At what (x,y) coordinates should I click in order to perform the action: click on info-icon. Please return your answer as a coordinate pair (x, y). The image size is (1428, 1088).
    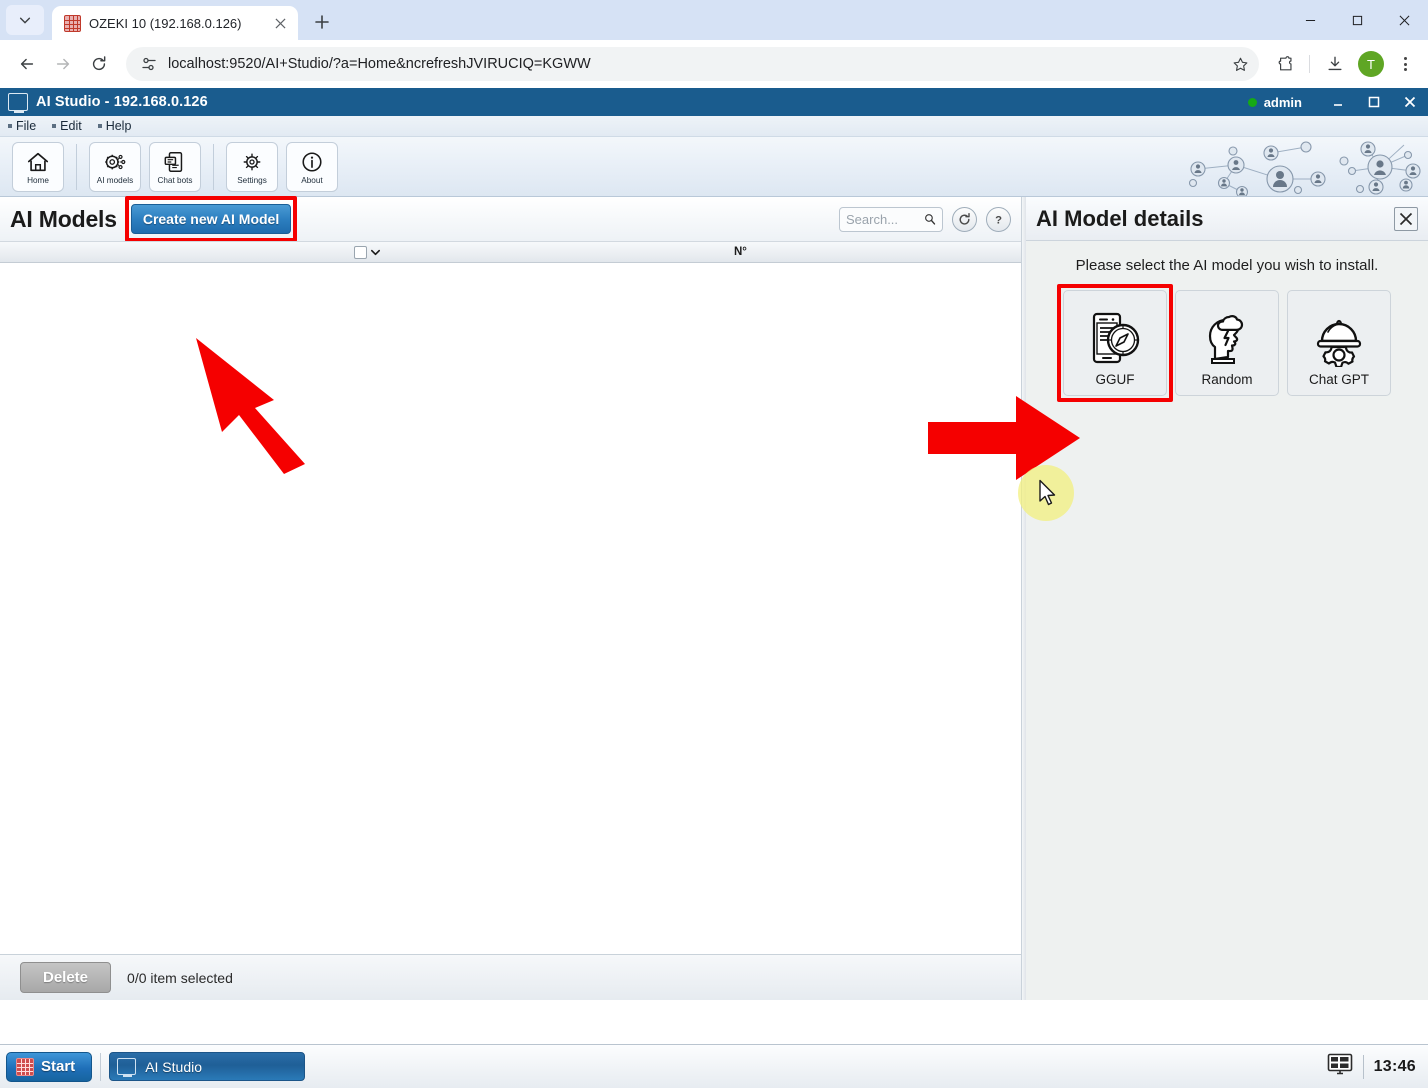
    Looking at the image, I should click on (312, 162).